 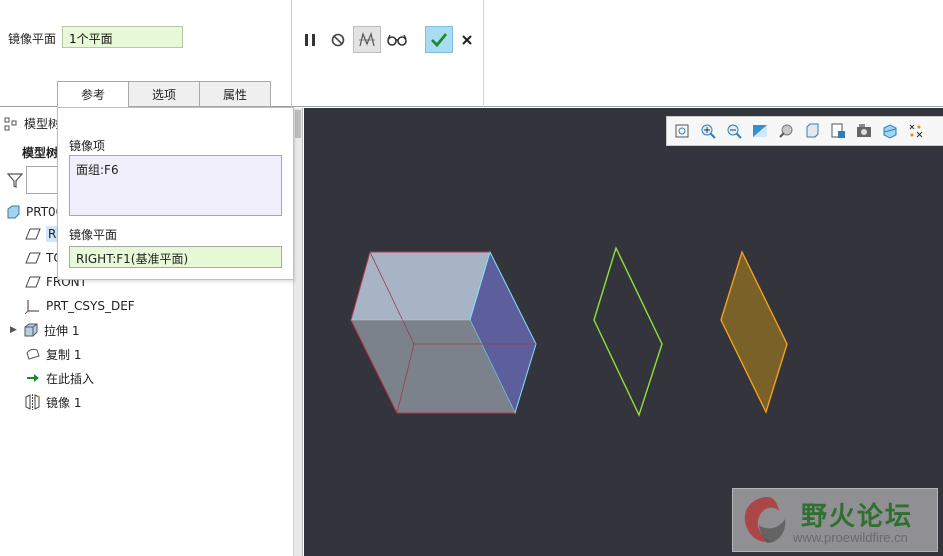 What do you see at coordinates (146, 53) in the screenshot?
I see `dashboard-left-section: 镜像平面 1个平面 参考 选项 属性` at bounding box center [146, 53].